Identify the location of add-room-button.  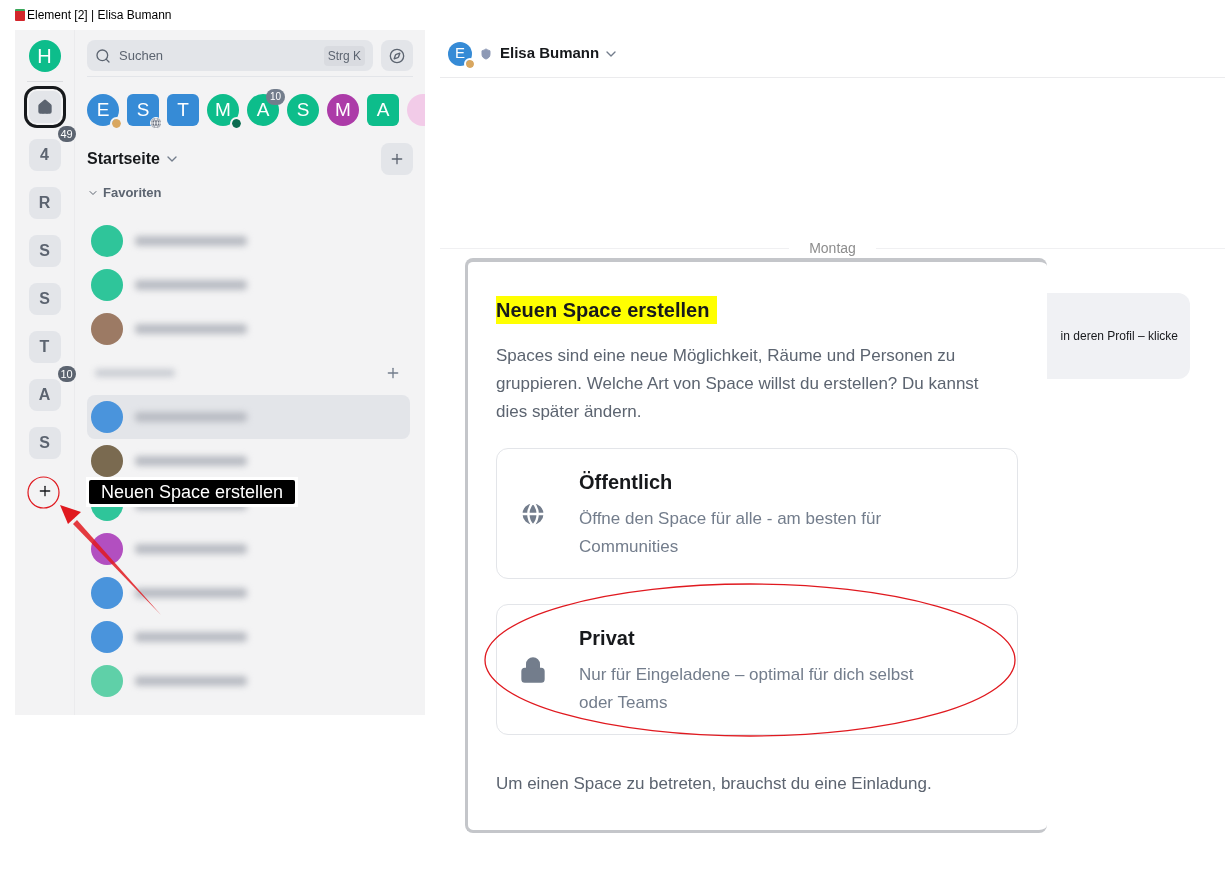
(397, 159).